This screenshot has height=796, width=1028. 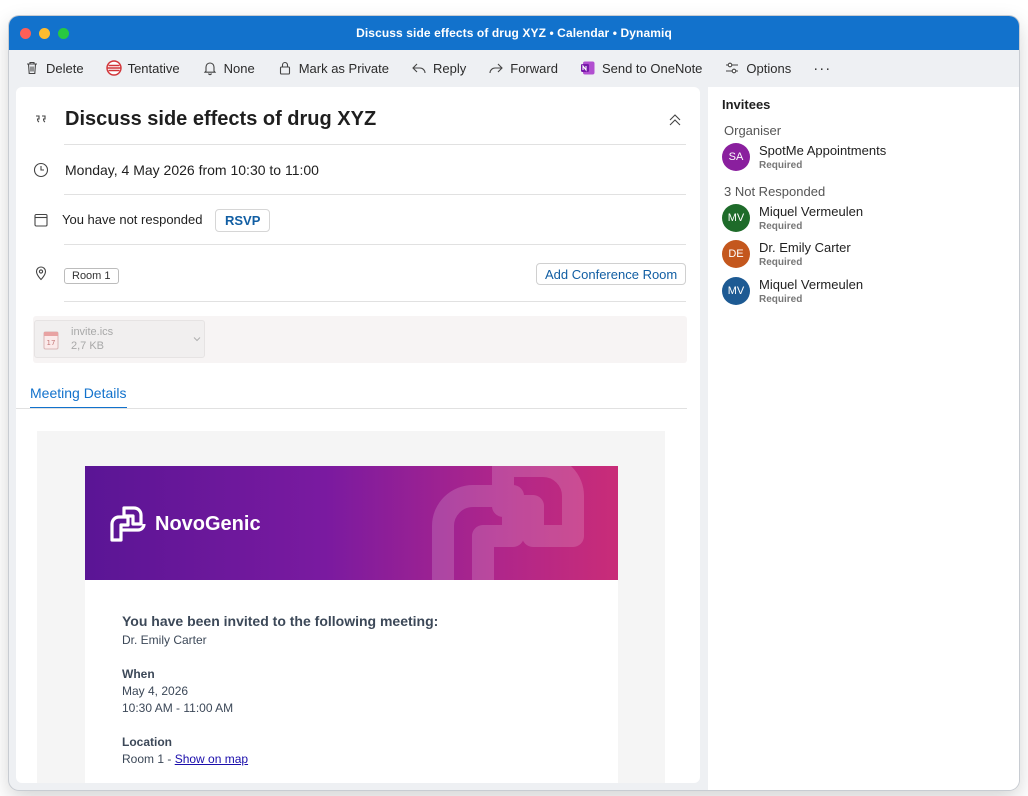 I want to click on bell-icon, so click(x=209, y=69).